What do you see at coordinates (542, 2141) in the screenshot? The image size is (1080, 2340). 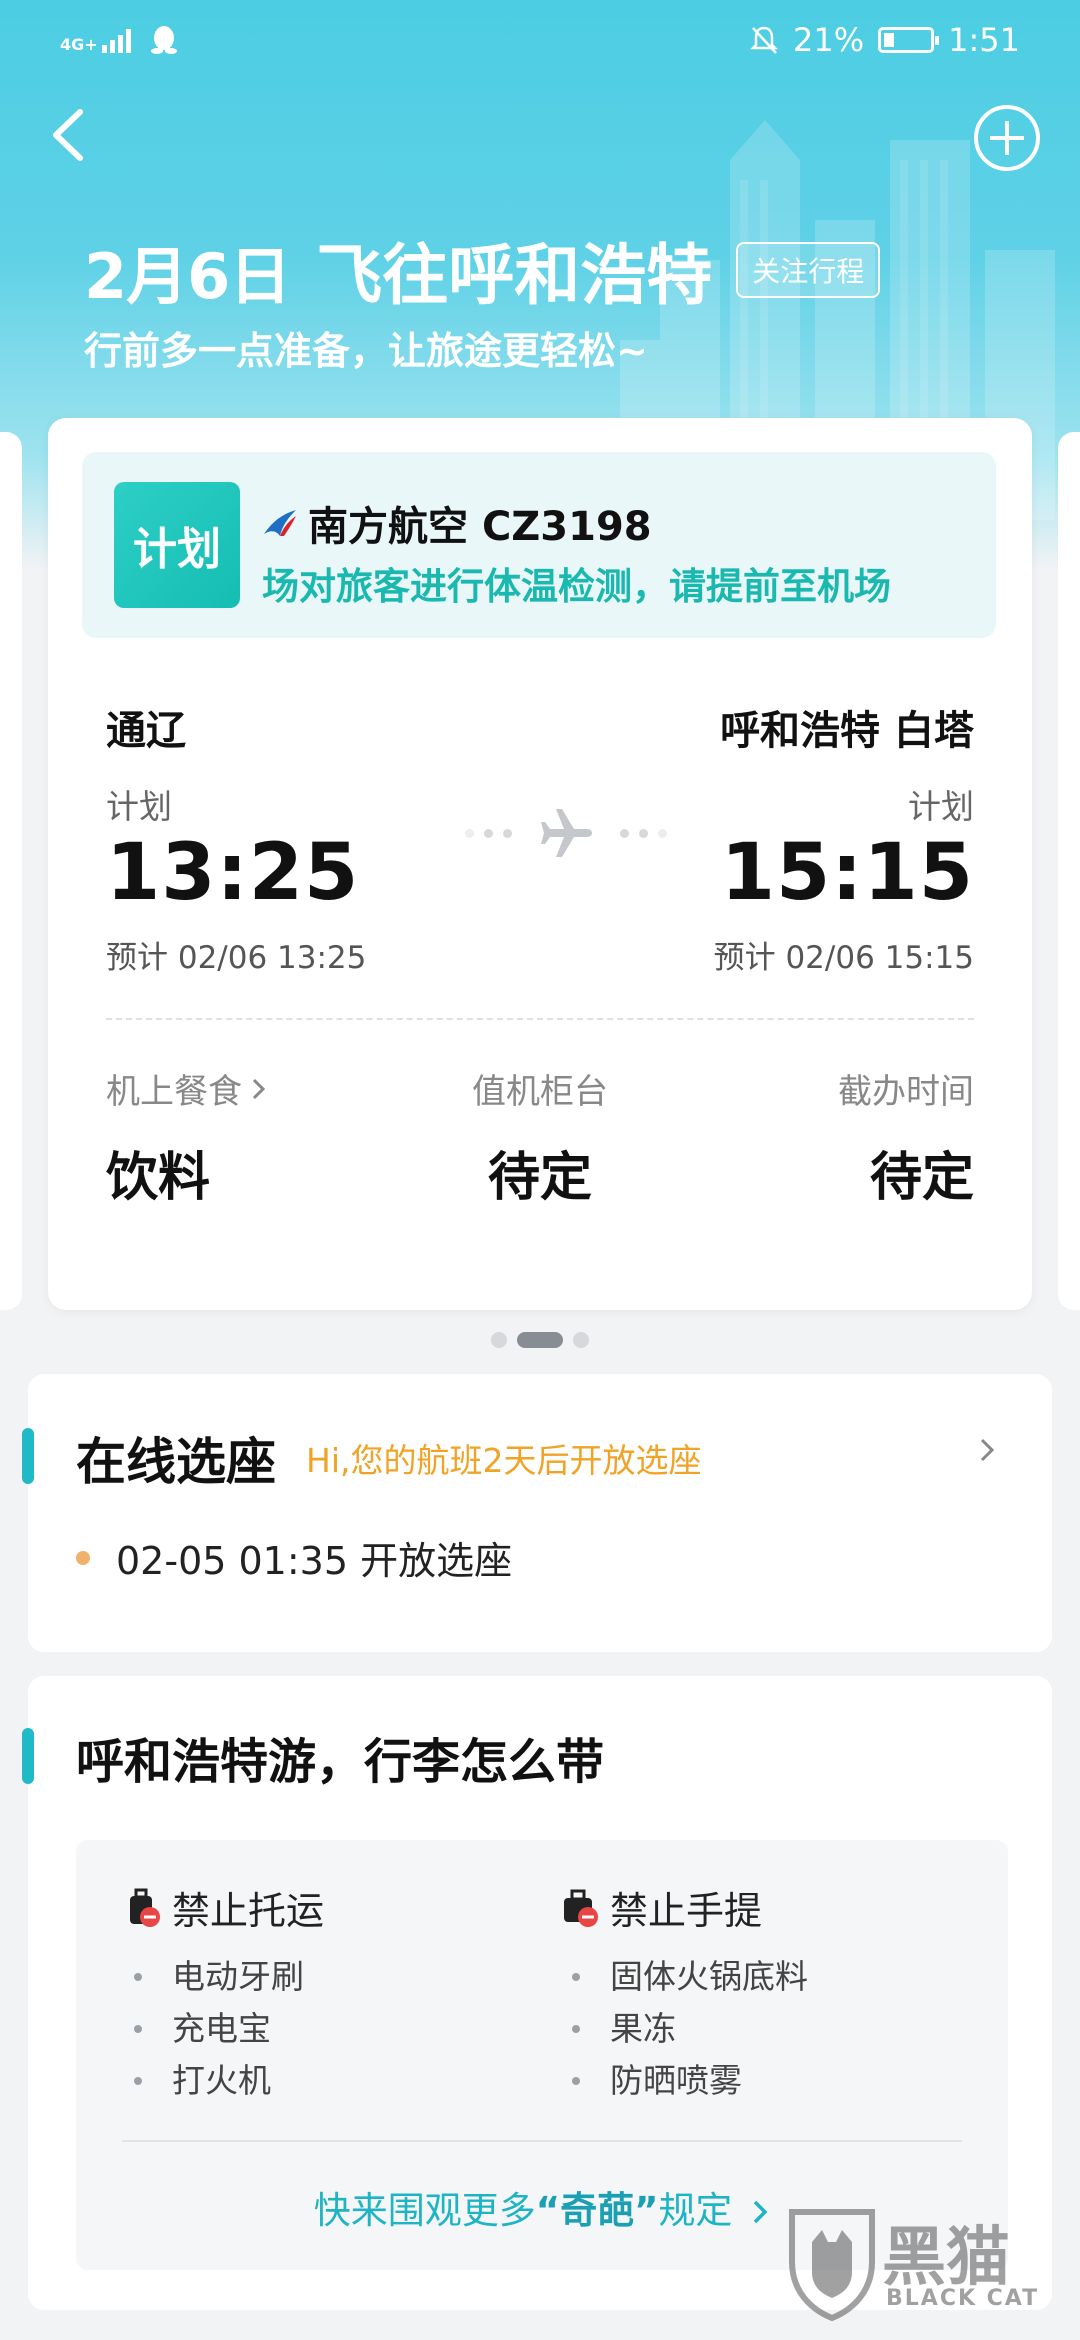 I see `rules-divider` at bounding box center [542, 2141].